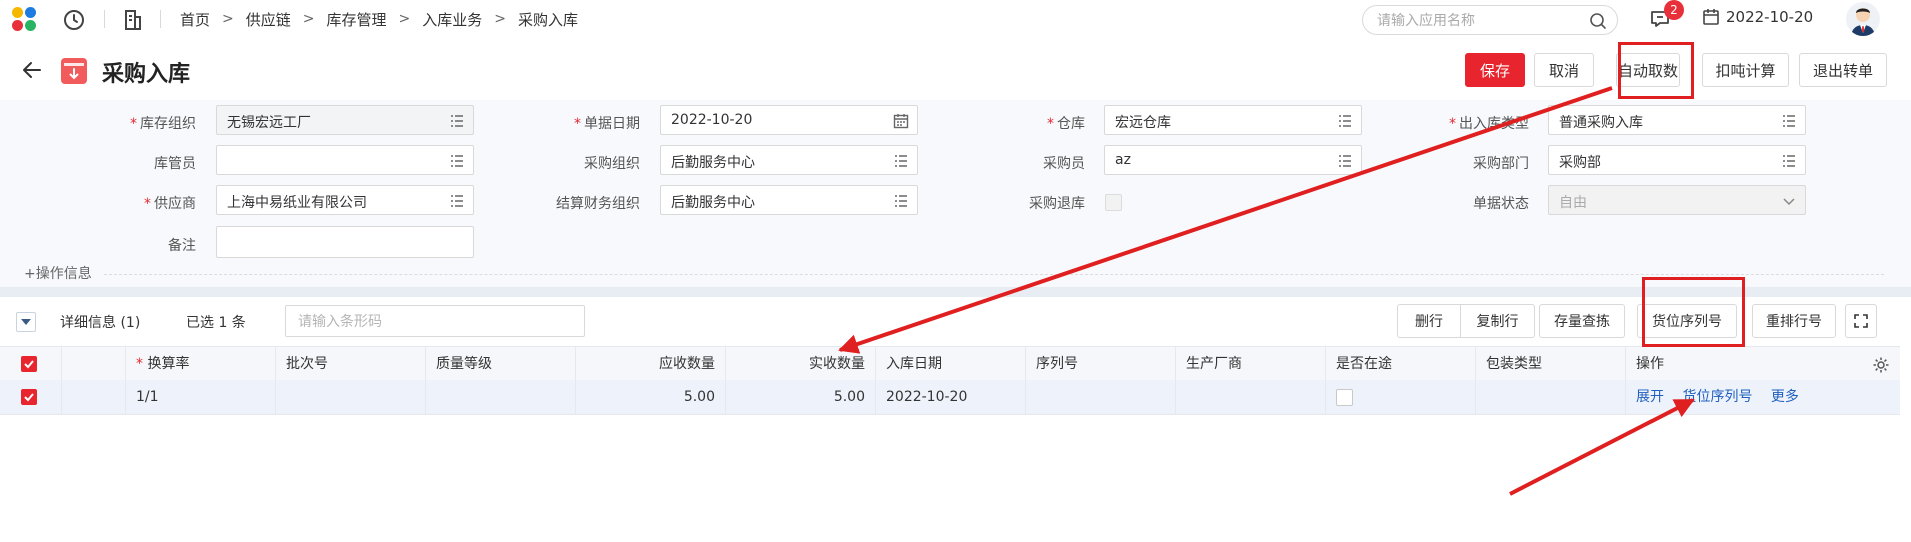 This screenshot has height=542, width=1911. Describe the element at coordinates (501, 397) in the screenshot. I see `quality-cell` at that location.